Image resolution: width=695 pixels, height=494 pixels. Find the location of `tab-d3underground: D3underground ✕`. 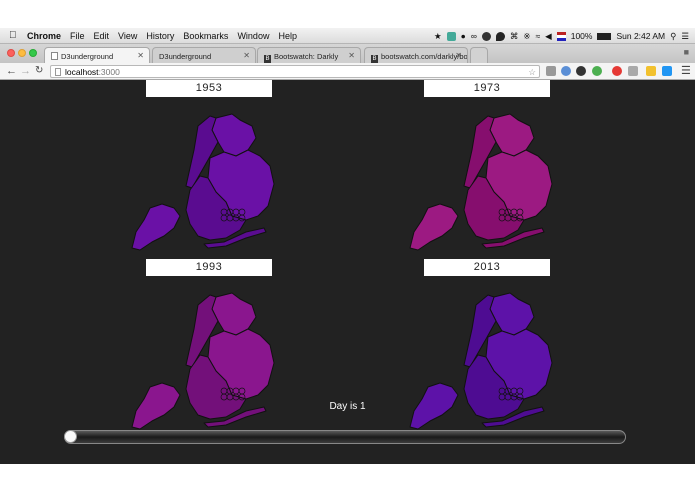

tab-d3underground: D3underground ✕ is located at coordinates (204, 55).